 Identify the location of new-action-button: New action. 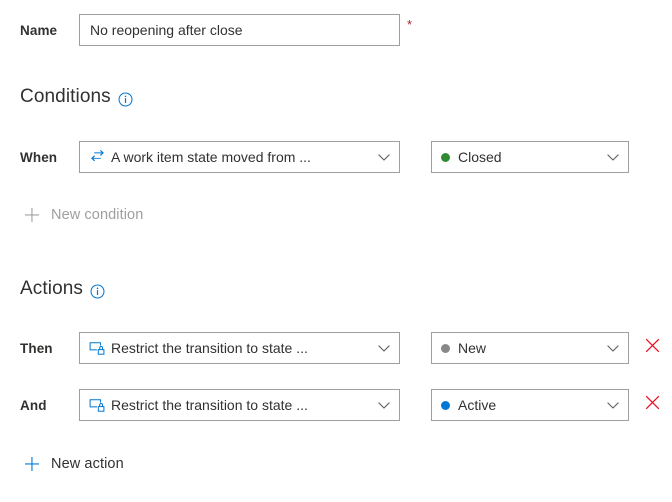
(74, 464).